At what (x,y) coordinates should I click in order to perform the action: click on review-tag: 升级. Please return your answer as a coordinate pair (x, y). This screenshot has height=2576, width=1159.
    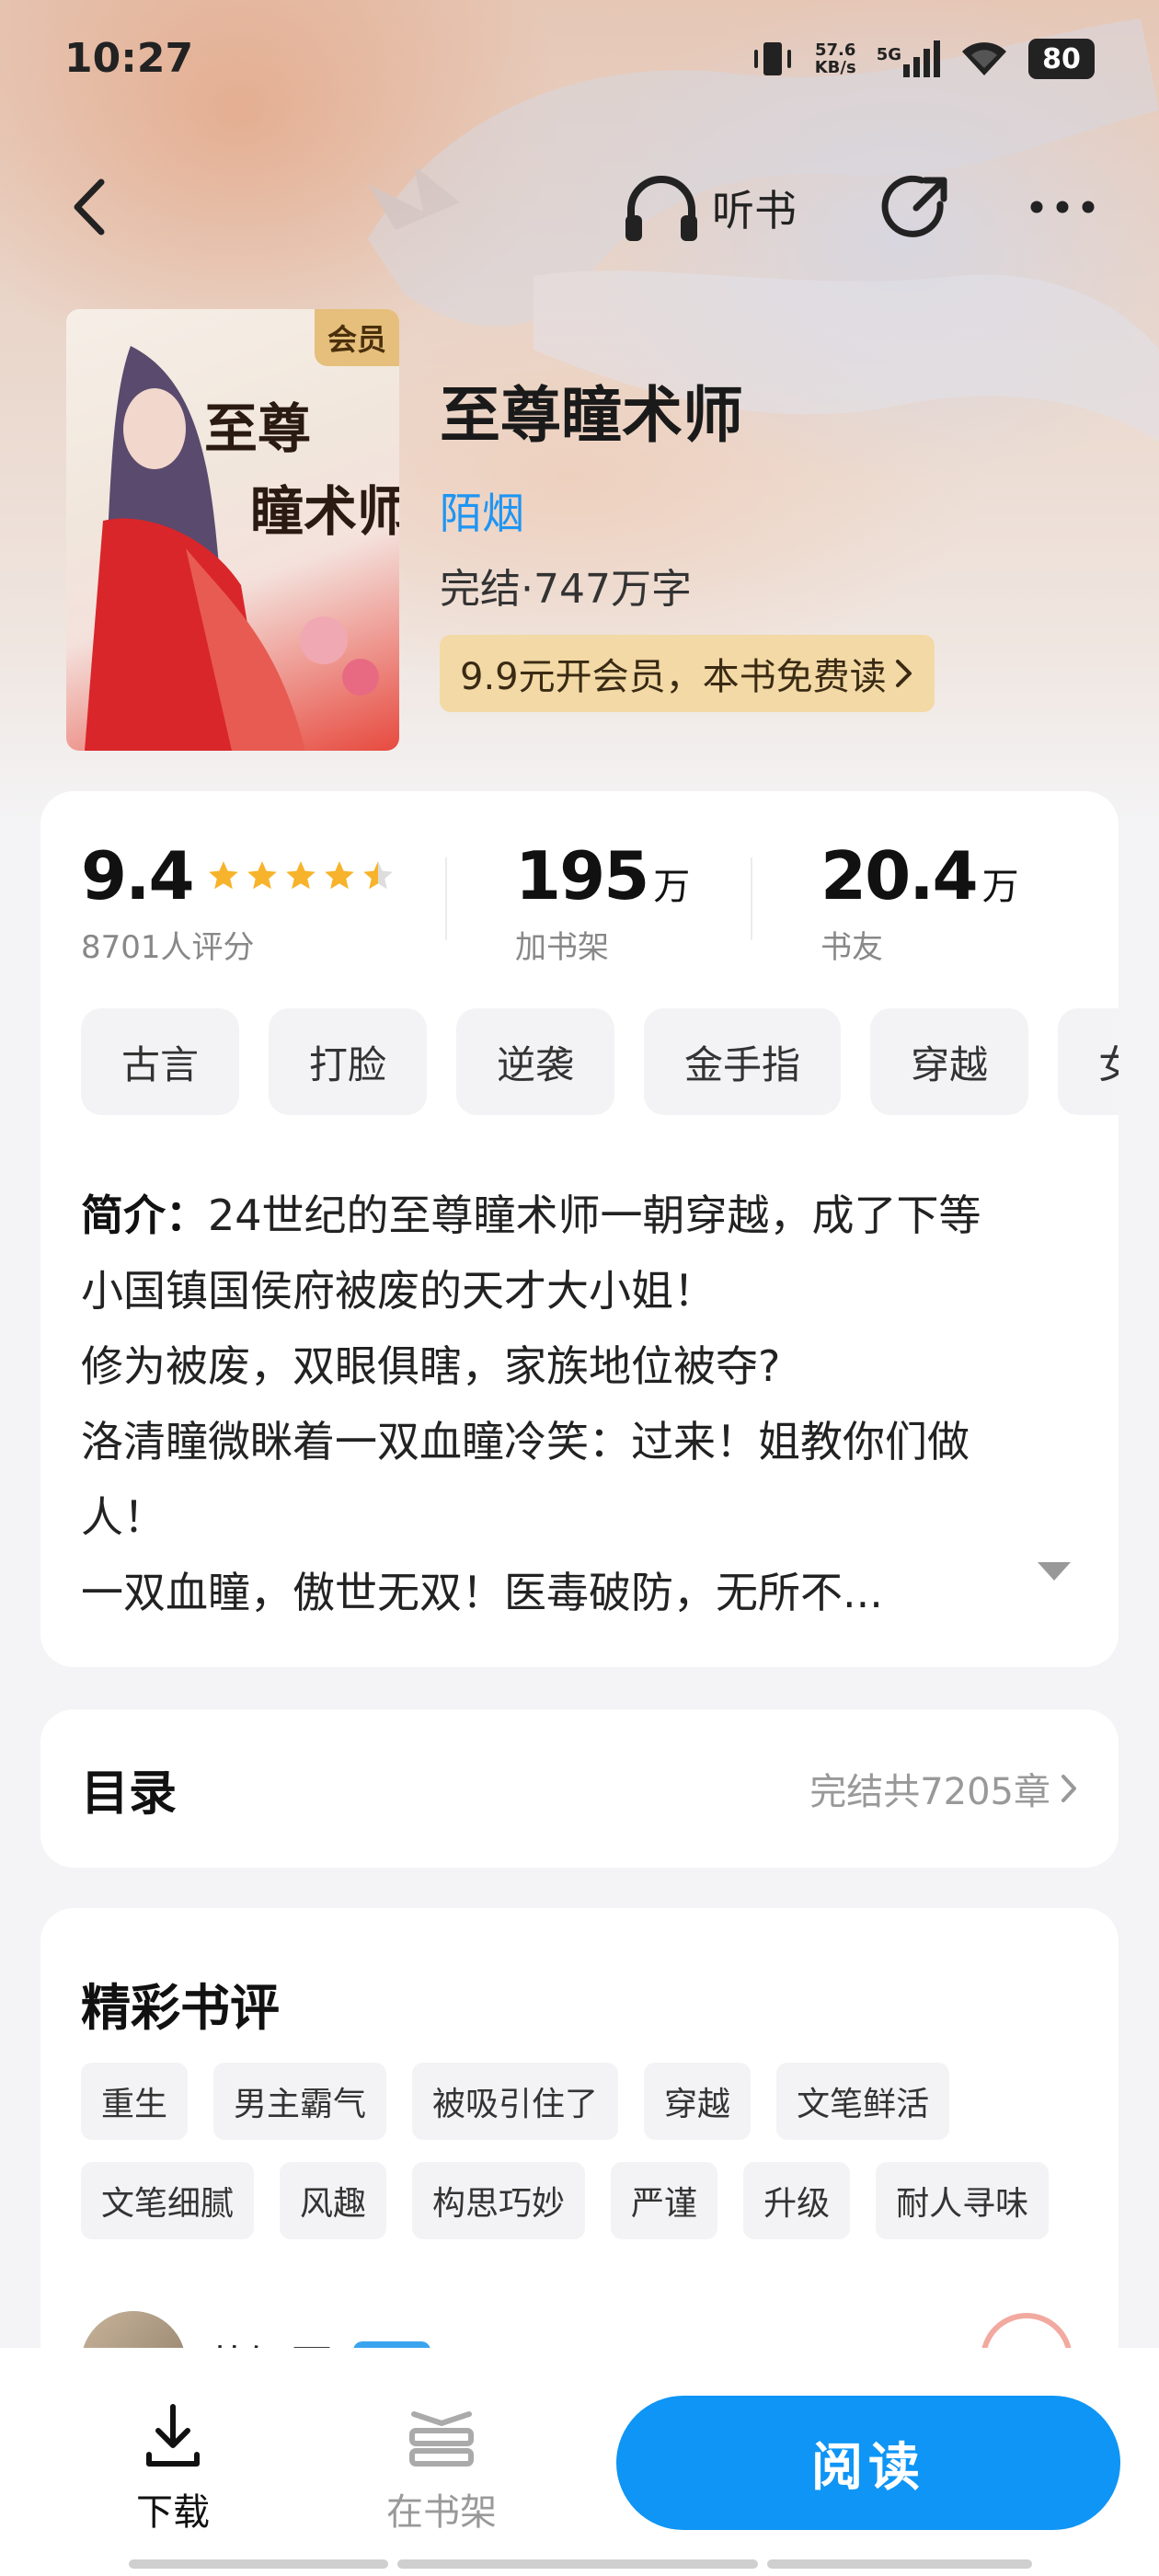
    Looking at the image, I should click on (797, 2200).